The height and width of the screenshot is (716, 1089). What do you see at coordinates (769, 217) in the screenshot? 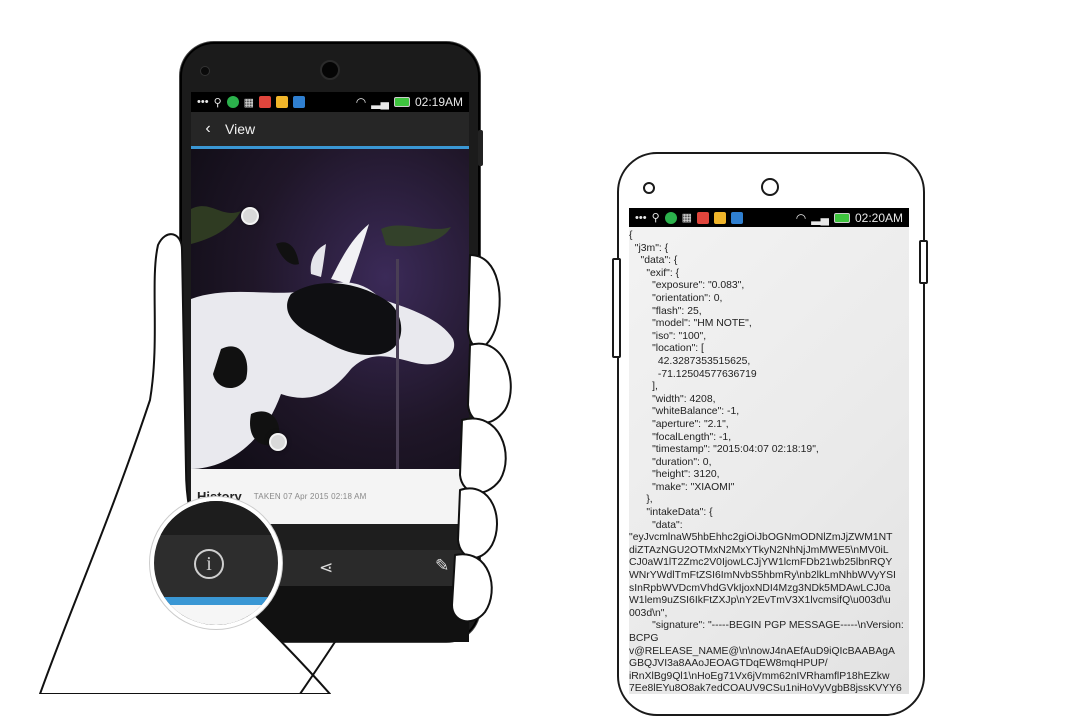
I see `status-bar: ••• ⚲ ▦ ◠ ▂▄ 02:20AM` at bounding box center [769, 217].